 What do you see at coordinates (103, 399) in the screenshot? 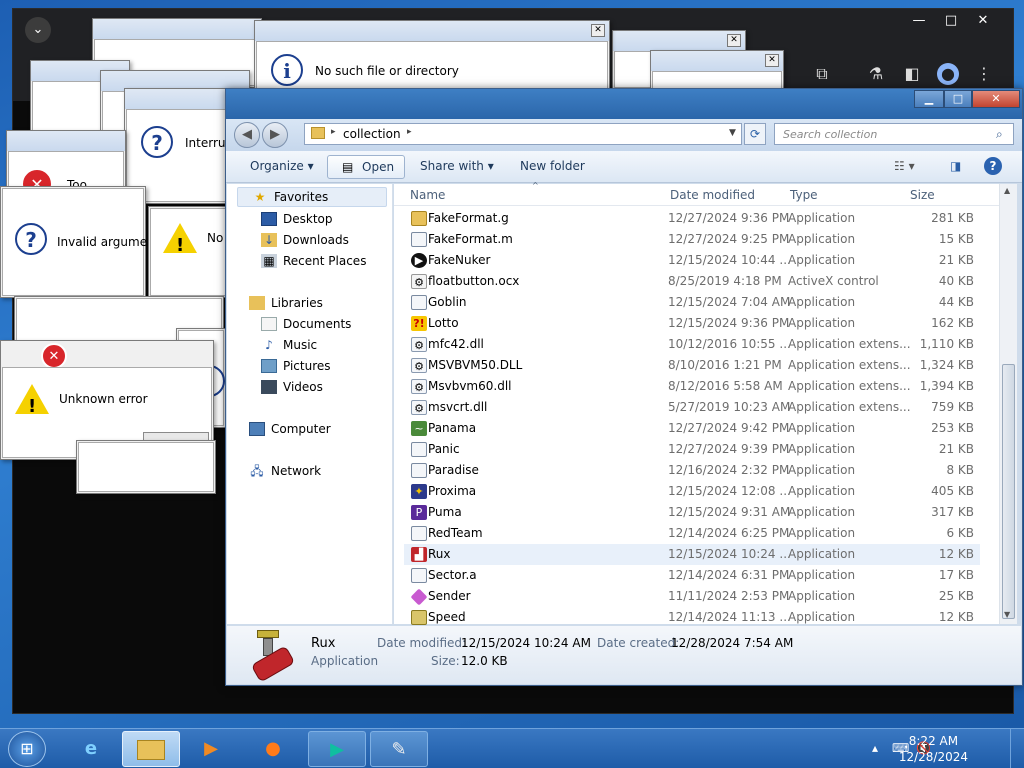
I see `dialog-message: Unknown error` at bounding box center [103, 399].